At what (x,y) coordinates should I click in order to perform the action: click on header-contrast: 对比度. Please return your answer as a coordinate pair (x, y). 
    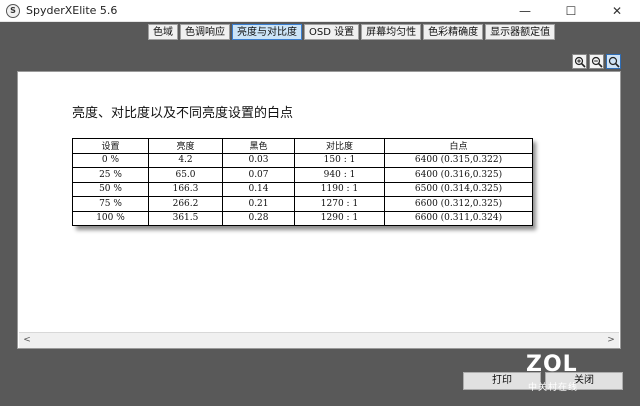
    Looking at the image, I should click on (339, 146).